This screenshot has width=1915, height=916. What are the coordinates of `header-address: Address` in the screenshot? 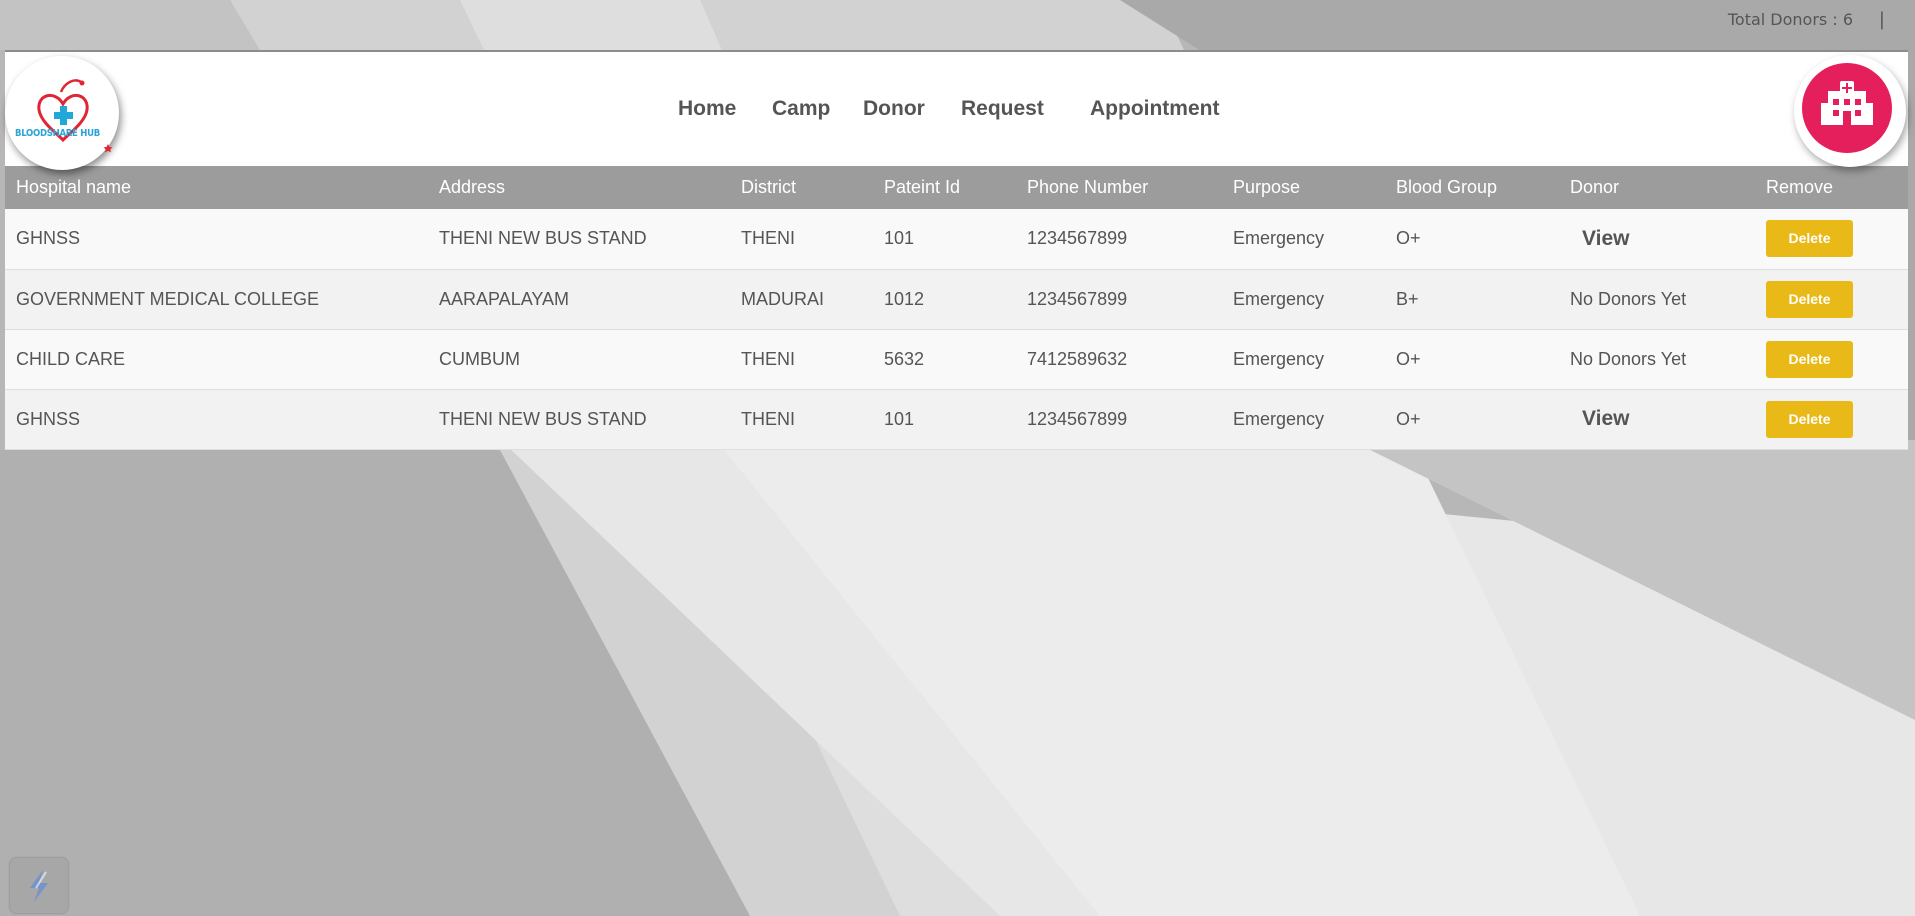 It's located at (472, 187).